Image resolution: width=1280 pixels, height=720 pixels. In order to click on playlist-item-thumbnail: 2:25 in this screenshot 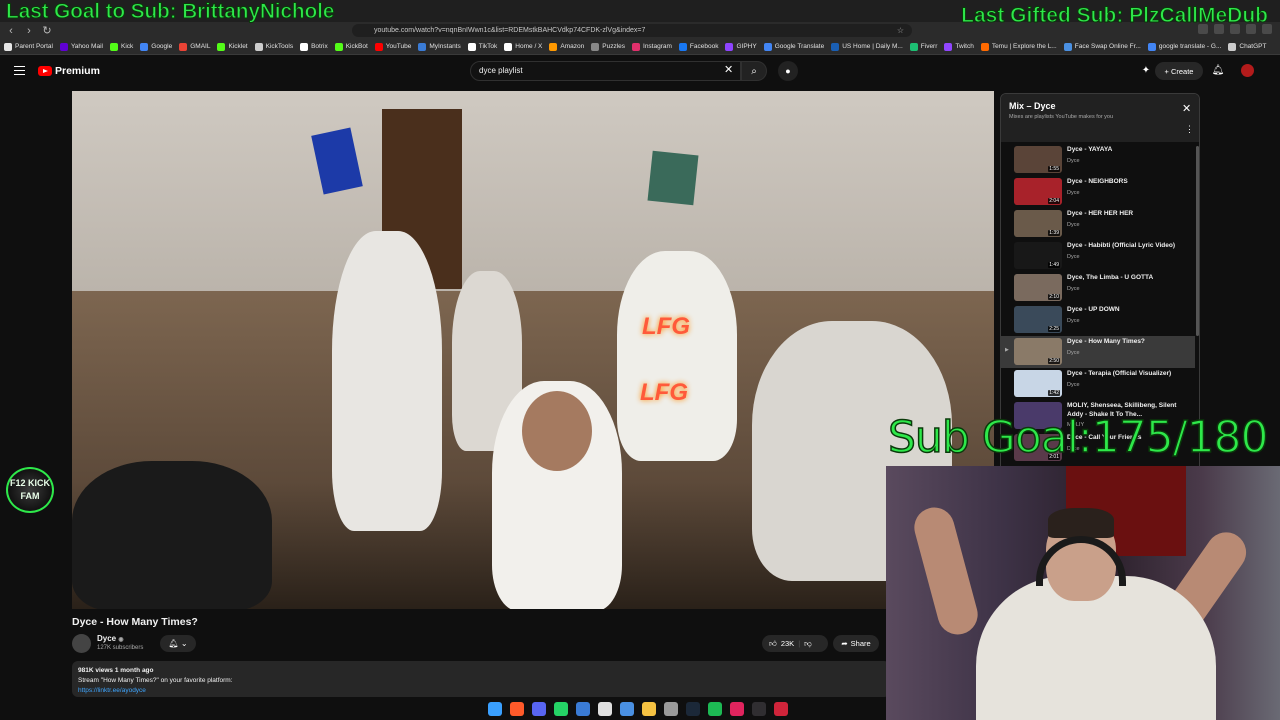, I will do `click(1038, 319)`.